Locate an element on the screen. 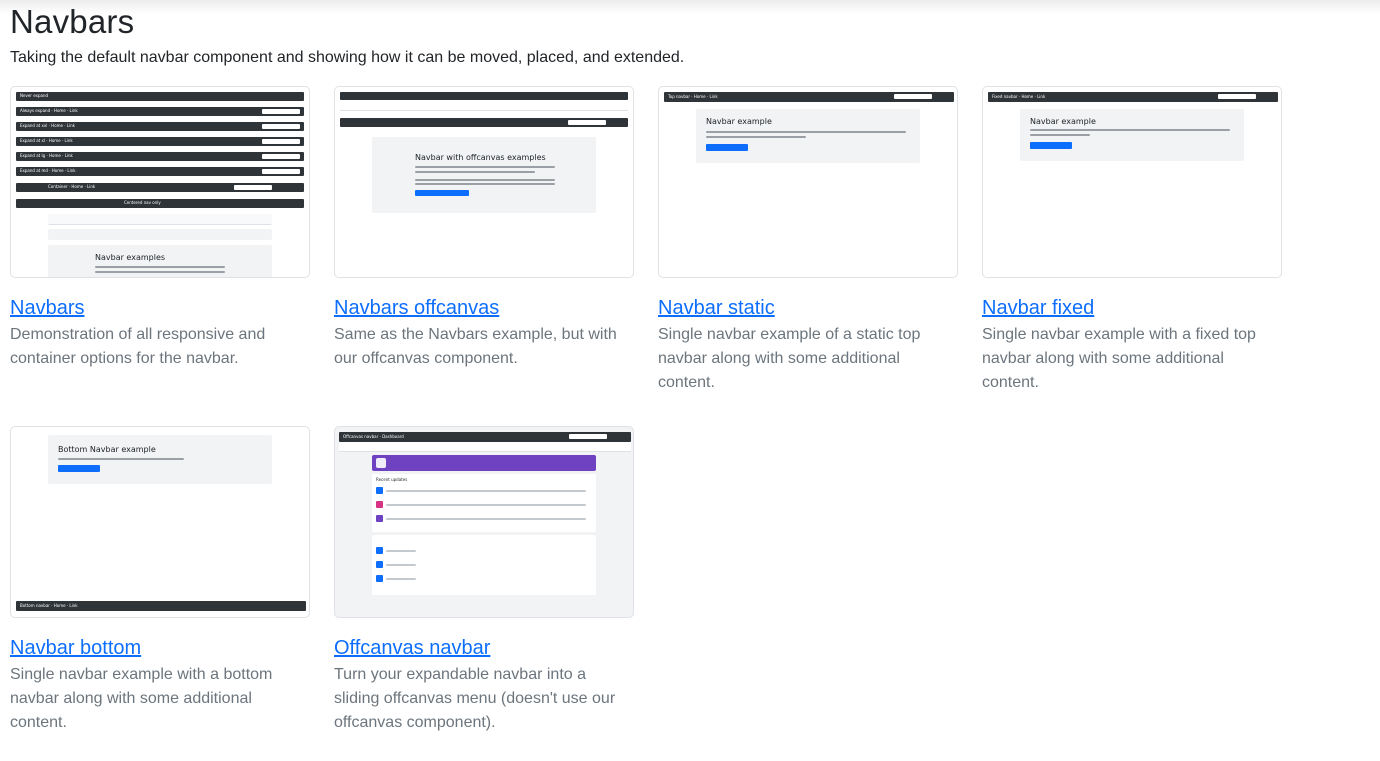  mini-navbar-text: Bottom navbar · Home · Link is located at coordinates (49, 605).